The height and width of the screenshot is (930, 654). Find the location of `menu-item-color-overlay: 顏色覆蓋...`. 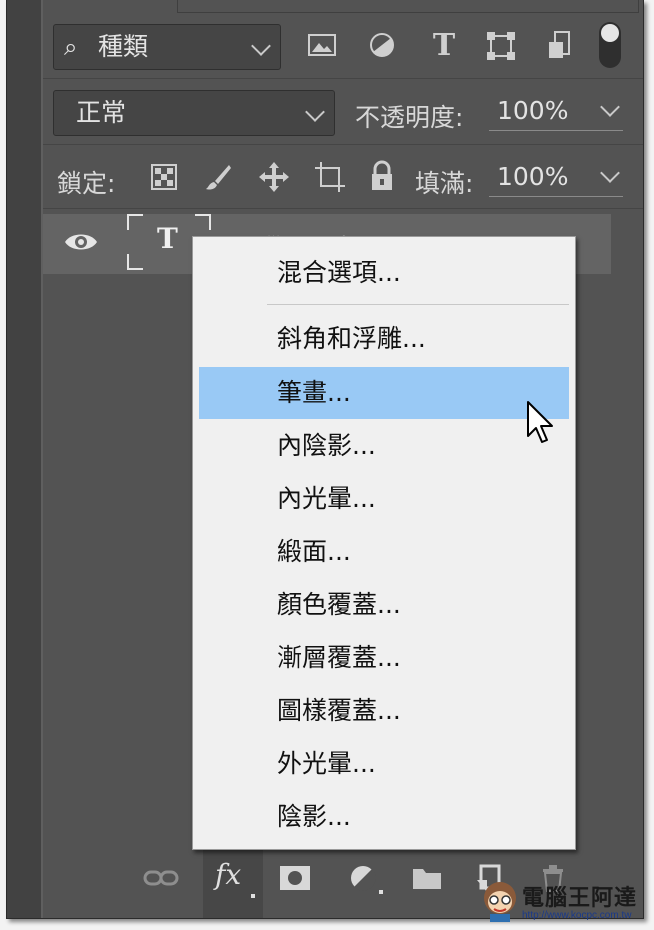

menu-item-color-overlay: 顏色覆蓋... is located at coordinates (384, 605).